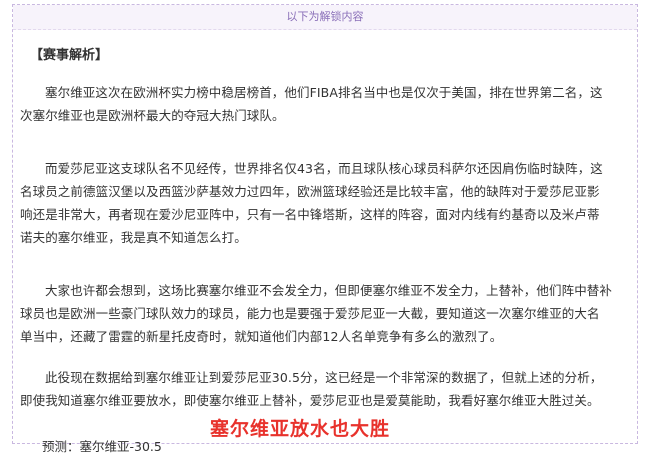  Describe the element at coordinates (69, 55) in the screenshot. I see `section-title: 【赛事解析】` at that location.